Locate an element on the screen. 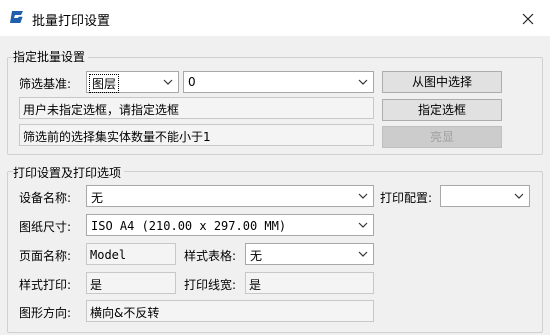  layer-value: 0 is located at coordinates (192, 82).